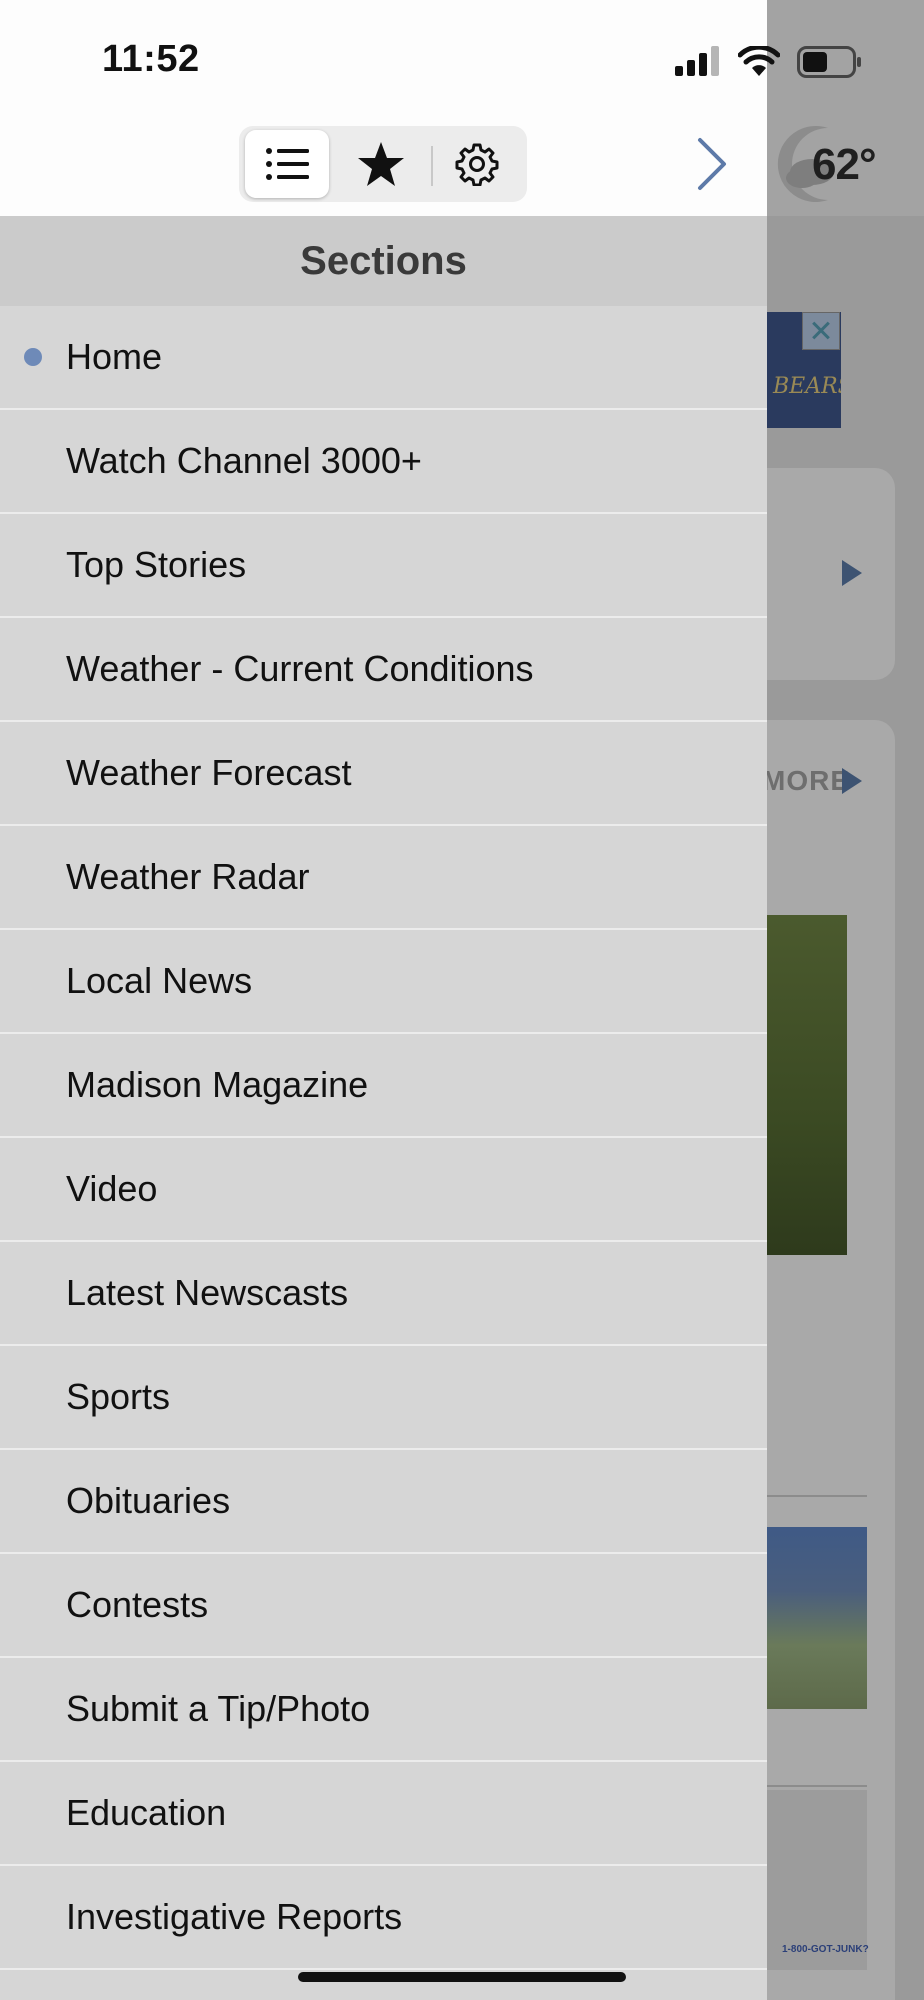 Image resolution: width=924 pixels, height=2000 pixels. I want to click on section-item-label: Submit a Tip/Photo, so click(218, 1708).